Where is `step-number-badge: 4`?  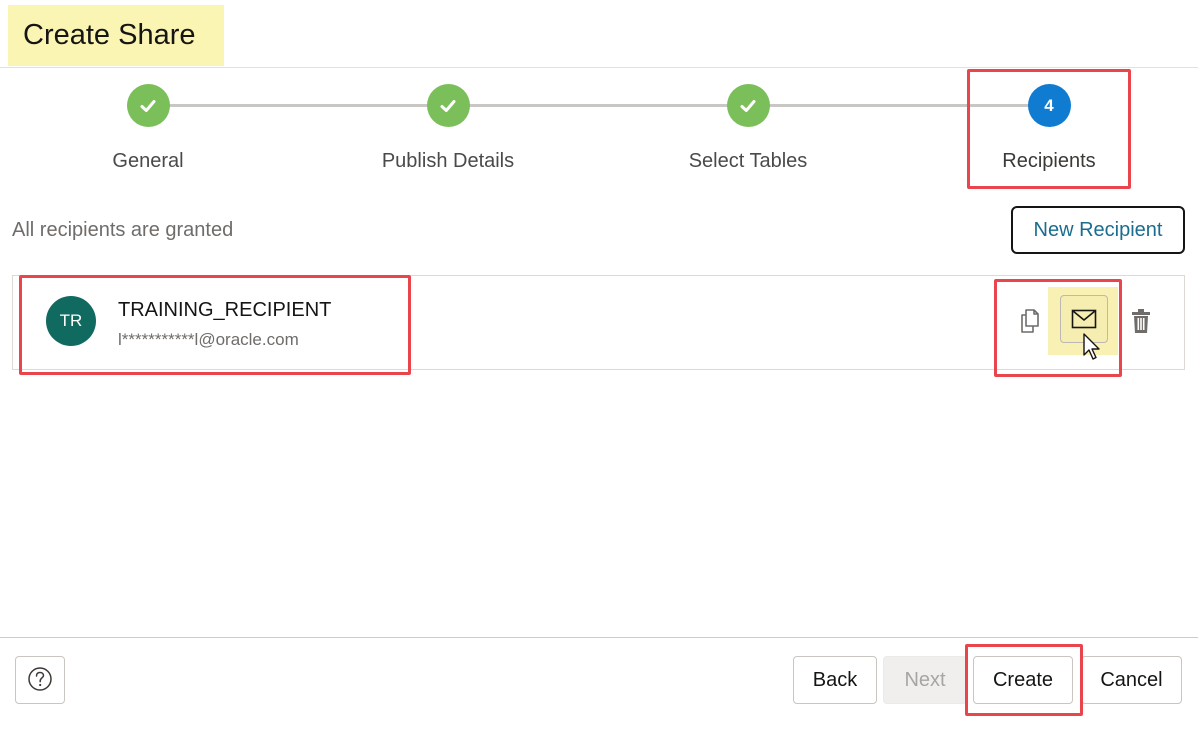
step-number-badge: 4 is located at coordinates (1049, 105).